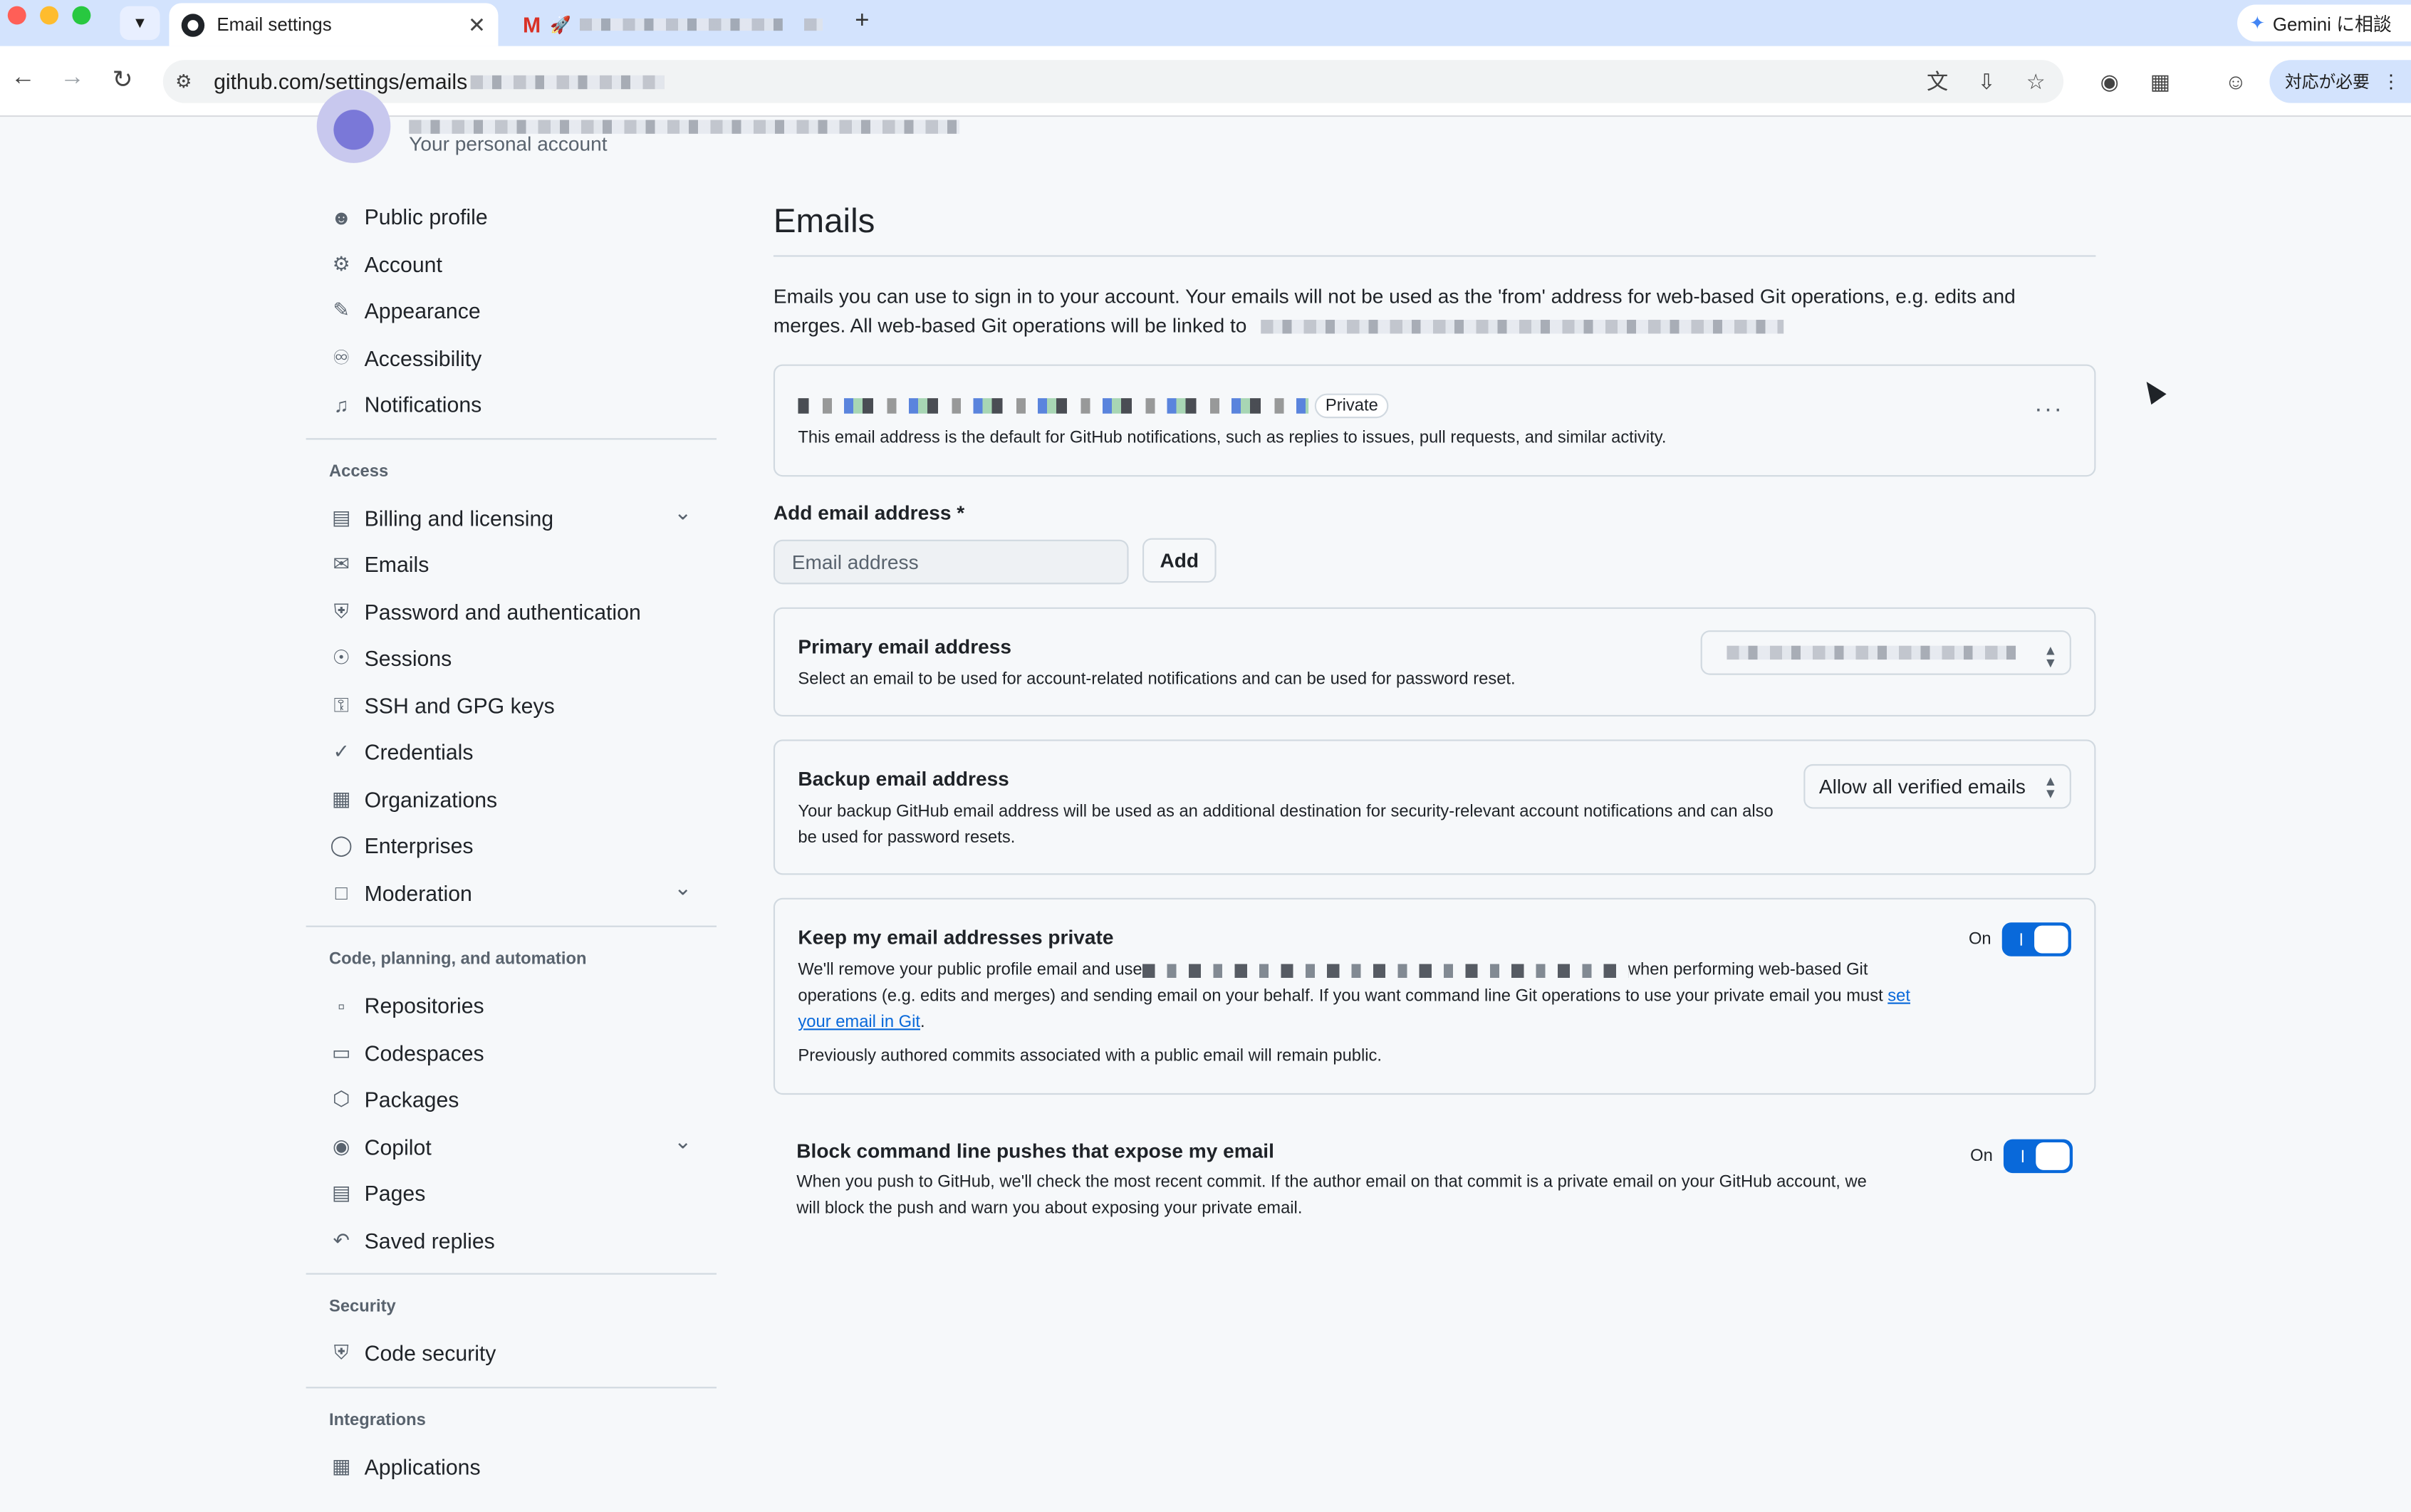 Image resolution: width=2411 pixels, height=1512 pixels. What do you see at coordinates (511, 1006) in the screenshot?
I see `sidebar-item-repositories: ▫ Repositories` at bounding box center [511, 1006].